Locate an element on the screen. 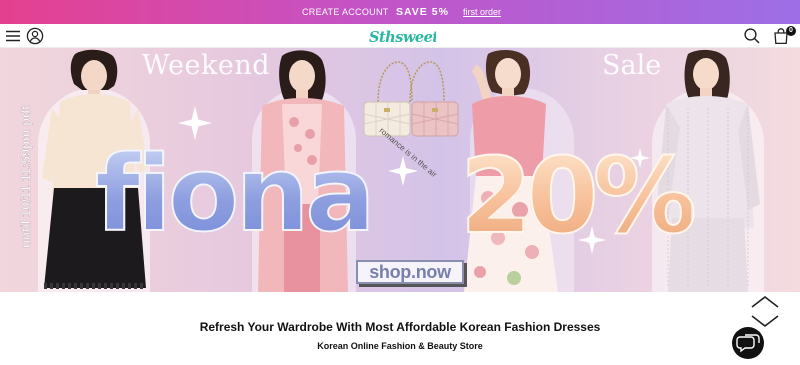 The image size is (800, 365). weekend-heading: Weekend is located at coordinates (206, 65).